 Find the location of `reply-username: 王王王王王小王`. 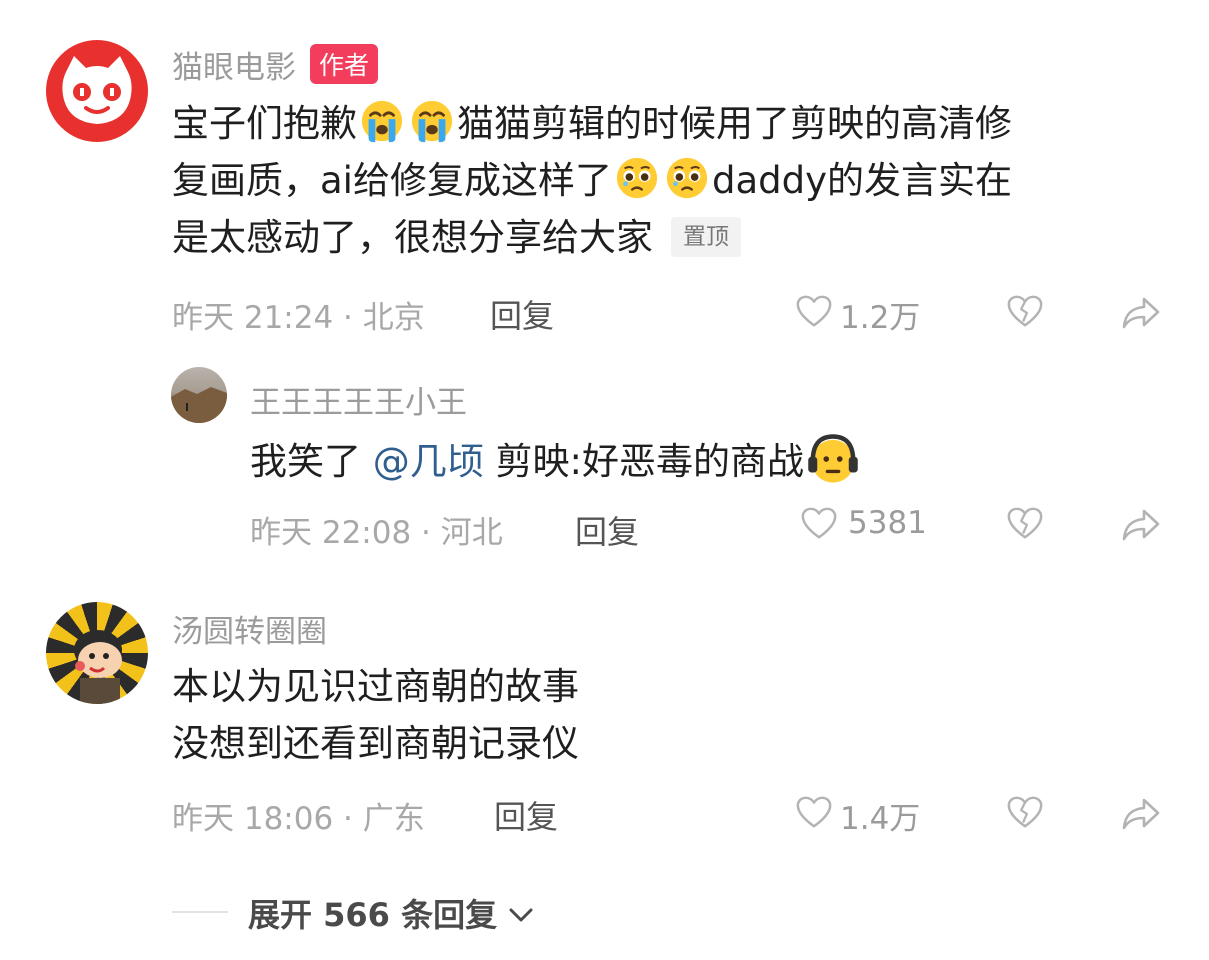

reply-username: 王王王王王小王 is located at coordinates (358, 399).